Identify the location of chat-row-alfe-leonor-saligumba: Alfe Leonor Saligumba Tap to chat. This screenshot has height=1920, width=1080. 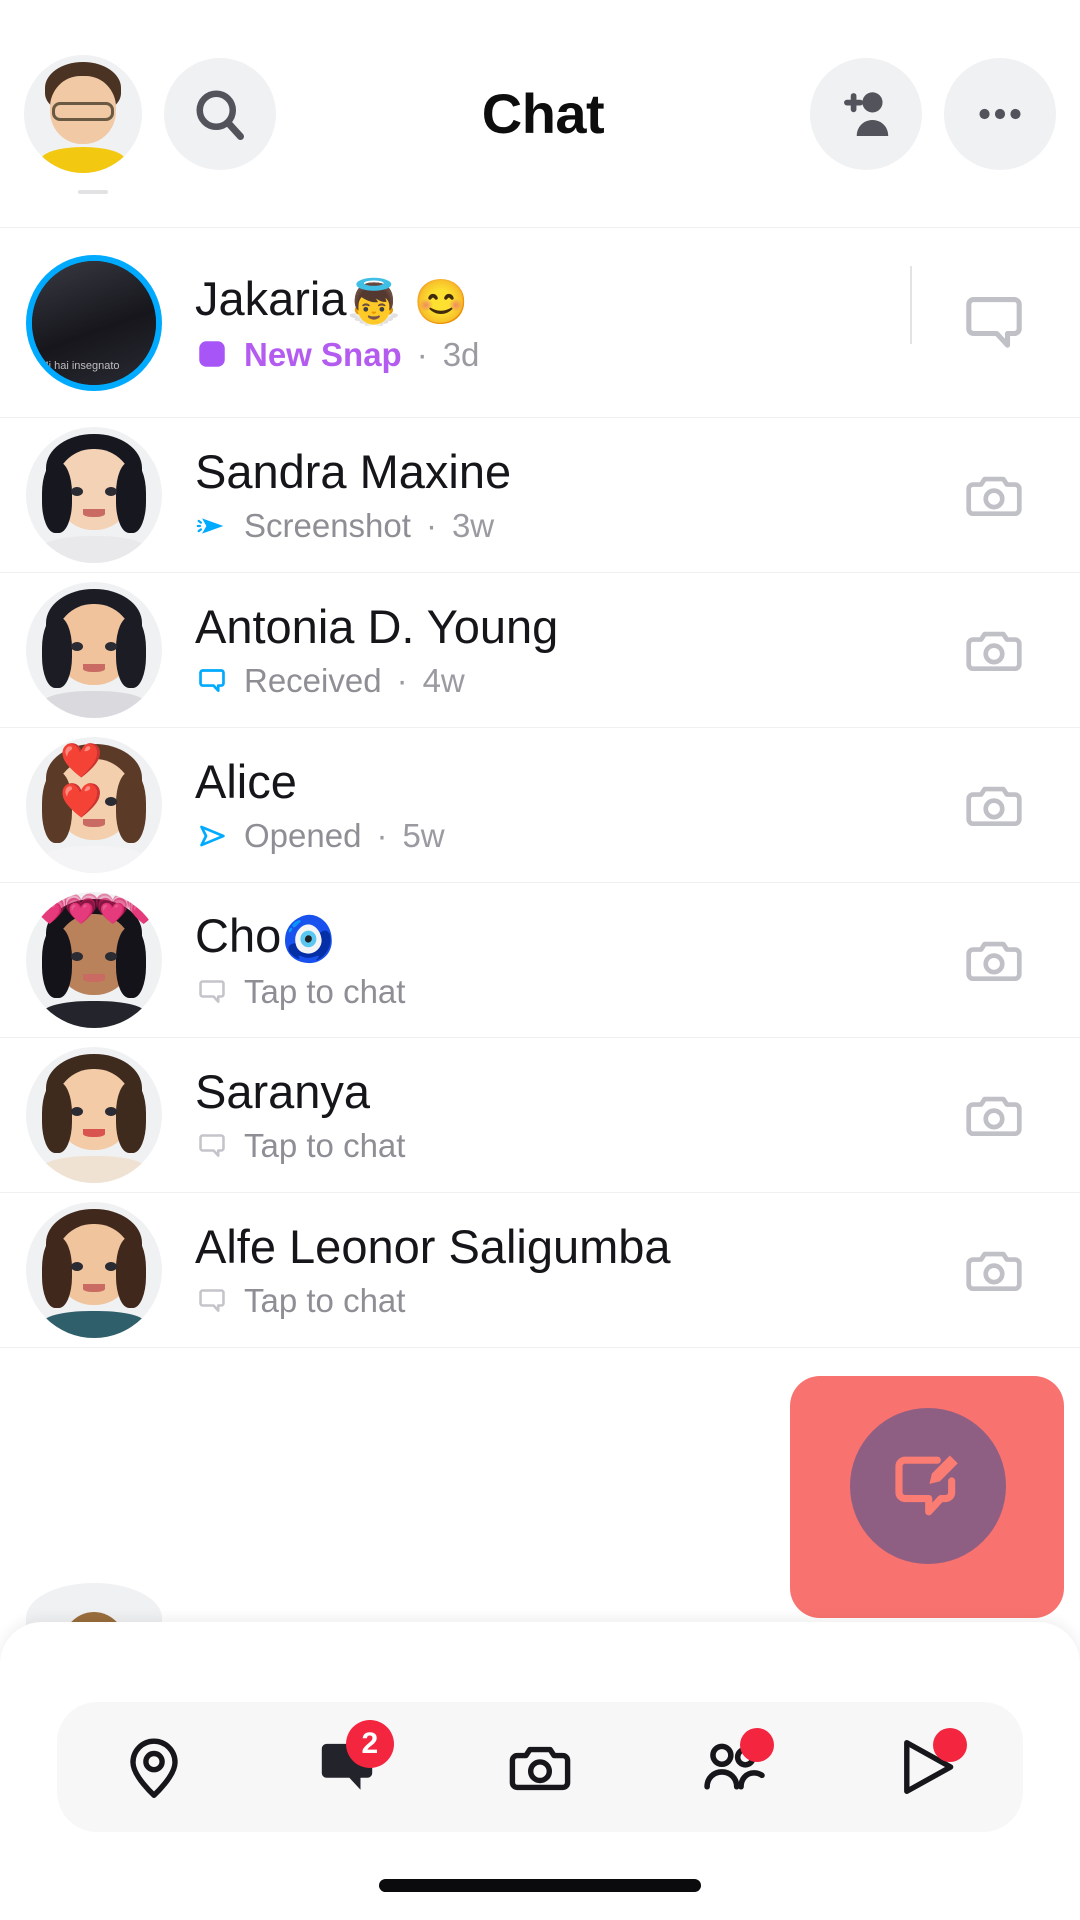
(540, 1270).